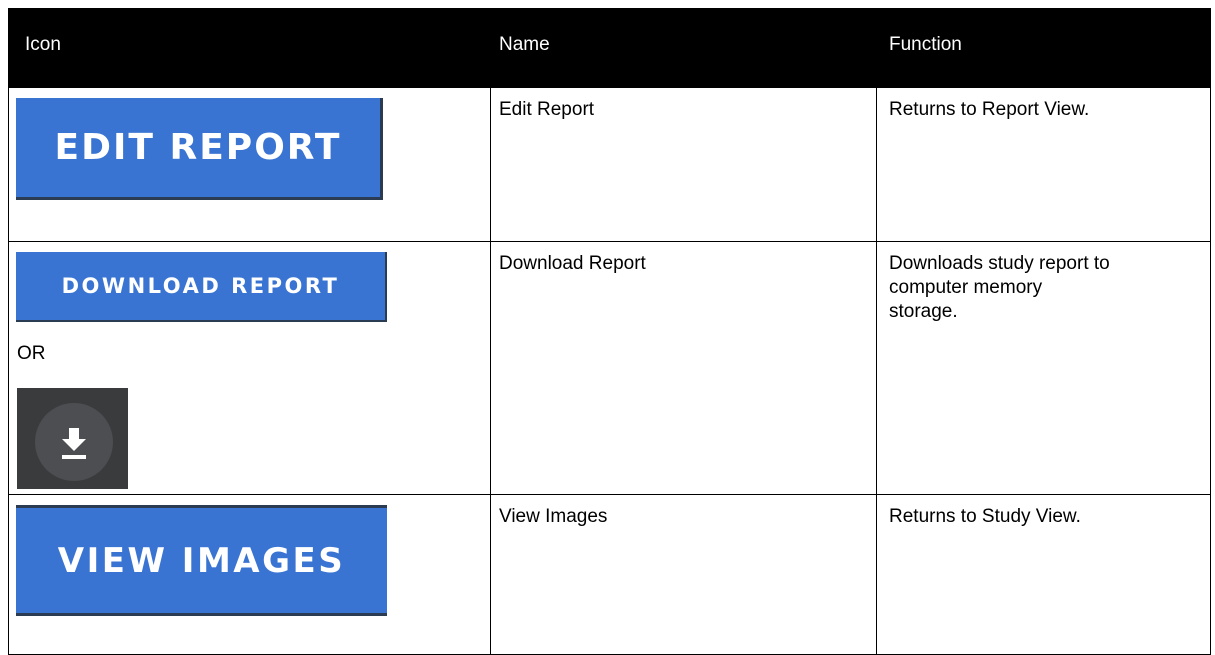 Image resolution: width=1215 pixels, height=655 pixels. I want to click on view-images-button: VIEW IMAGES, so click(201, 560).